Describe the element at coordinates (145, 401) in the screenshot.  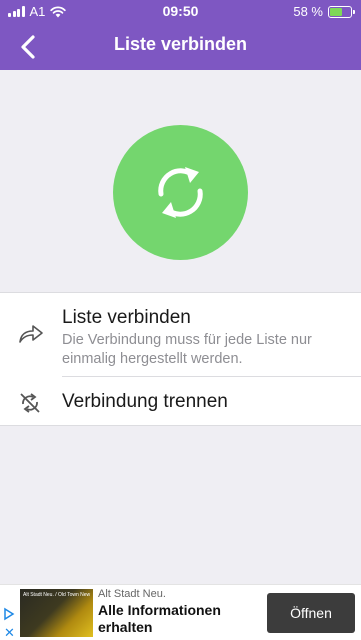
I see `disconnect-title: Verbindung trennen` at that location.